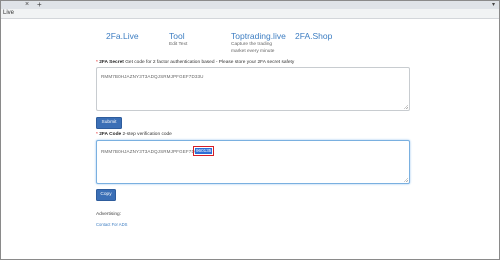 The image size is (500, 260). I want to click on secret-label-title: 2FA Secret, so click(111, 62).